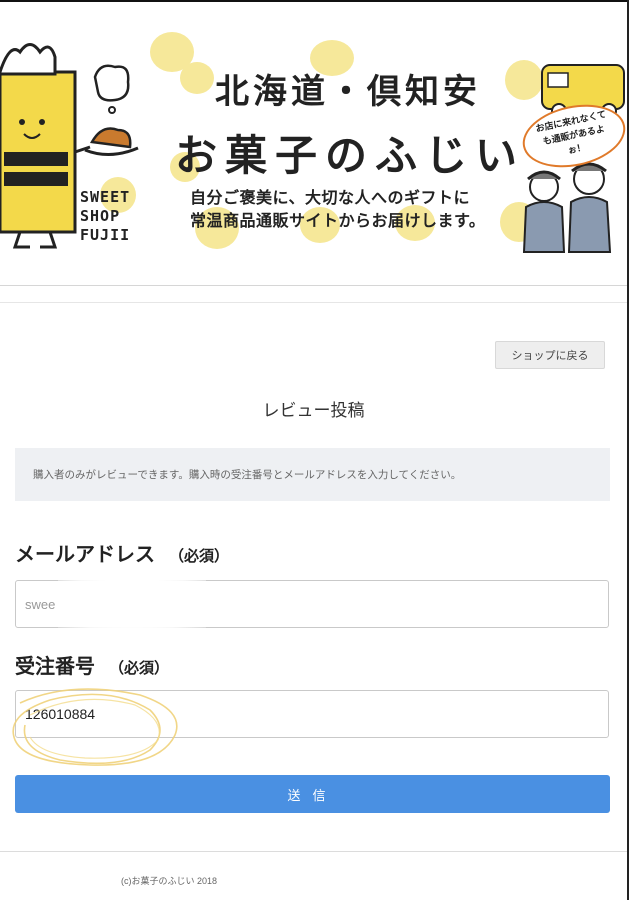 This screenshot has height=900, width=629. I want to click on banner-subtext-line: 自分ご褒美に、大切な人へのギフトに, so click(330, 197).